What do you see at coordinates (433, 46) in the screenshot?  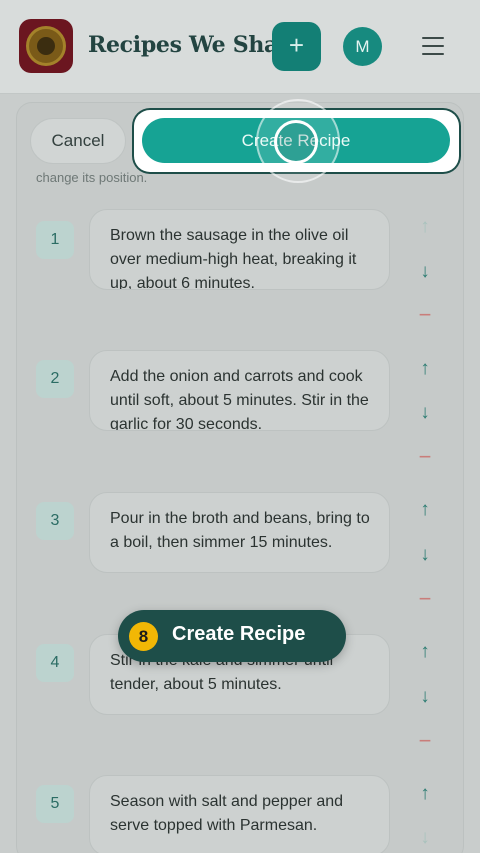 I see `menu-icon` at bounding box center [433, 46].